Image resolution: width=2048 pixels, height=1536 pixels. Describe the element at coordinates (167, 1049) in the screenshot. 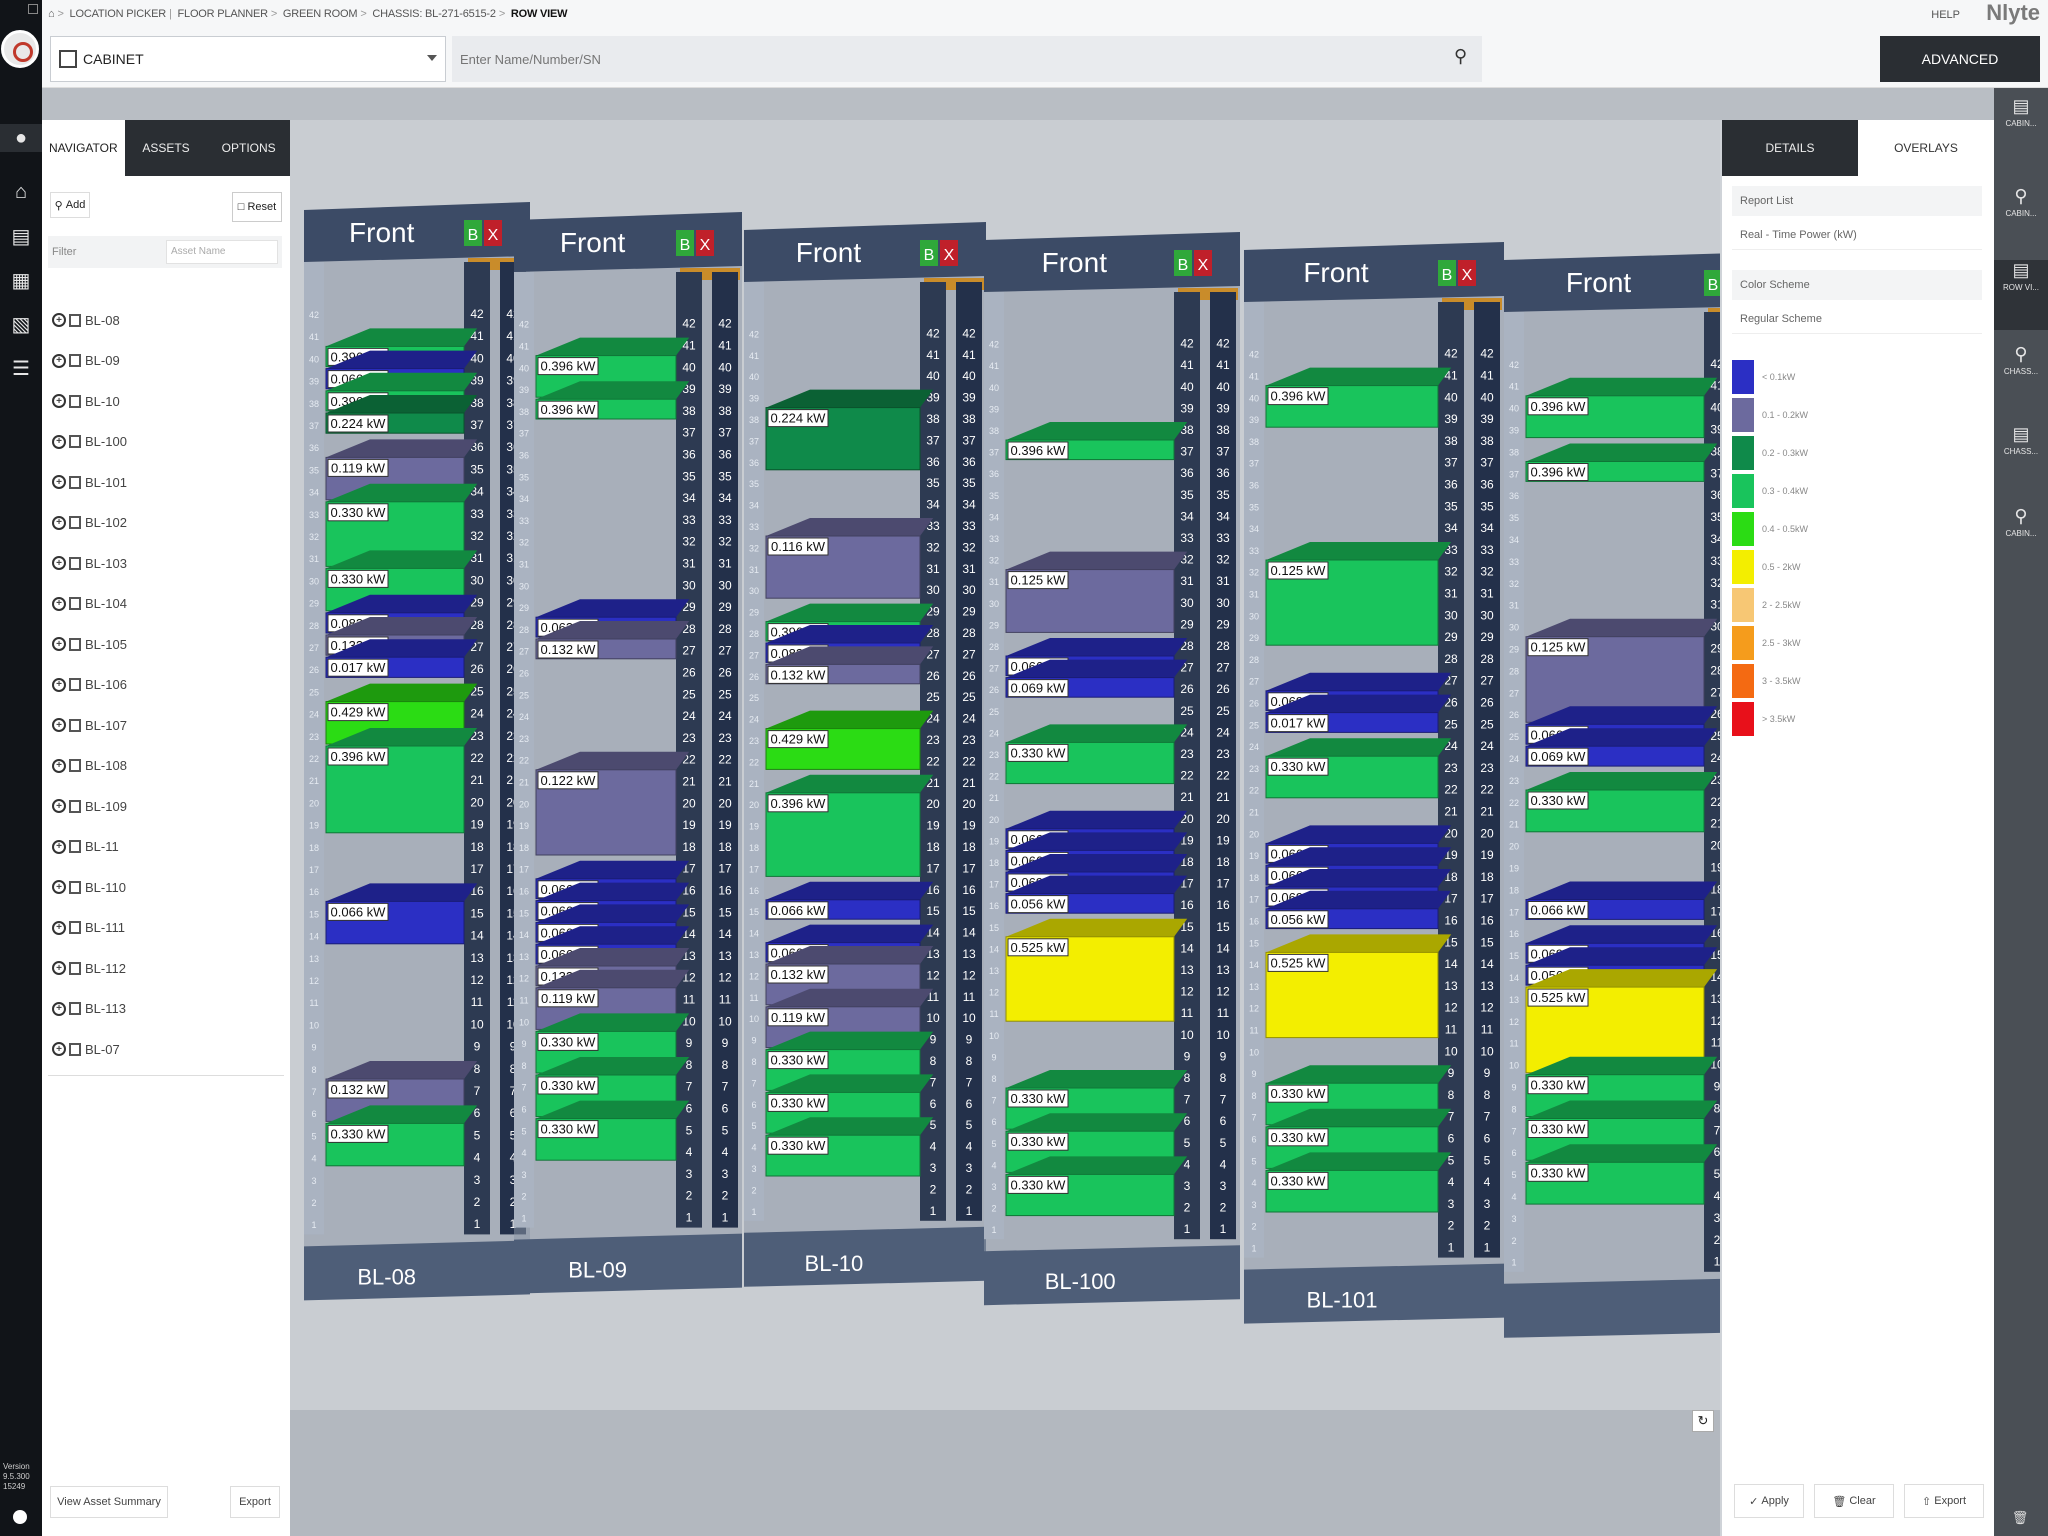

I see `asset-list-item: + BL-07` at that location.